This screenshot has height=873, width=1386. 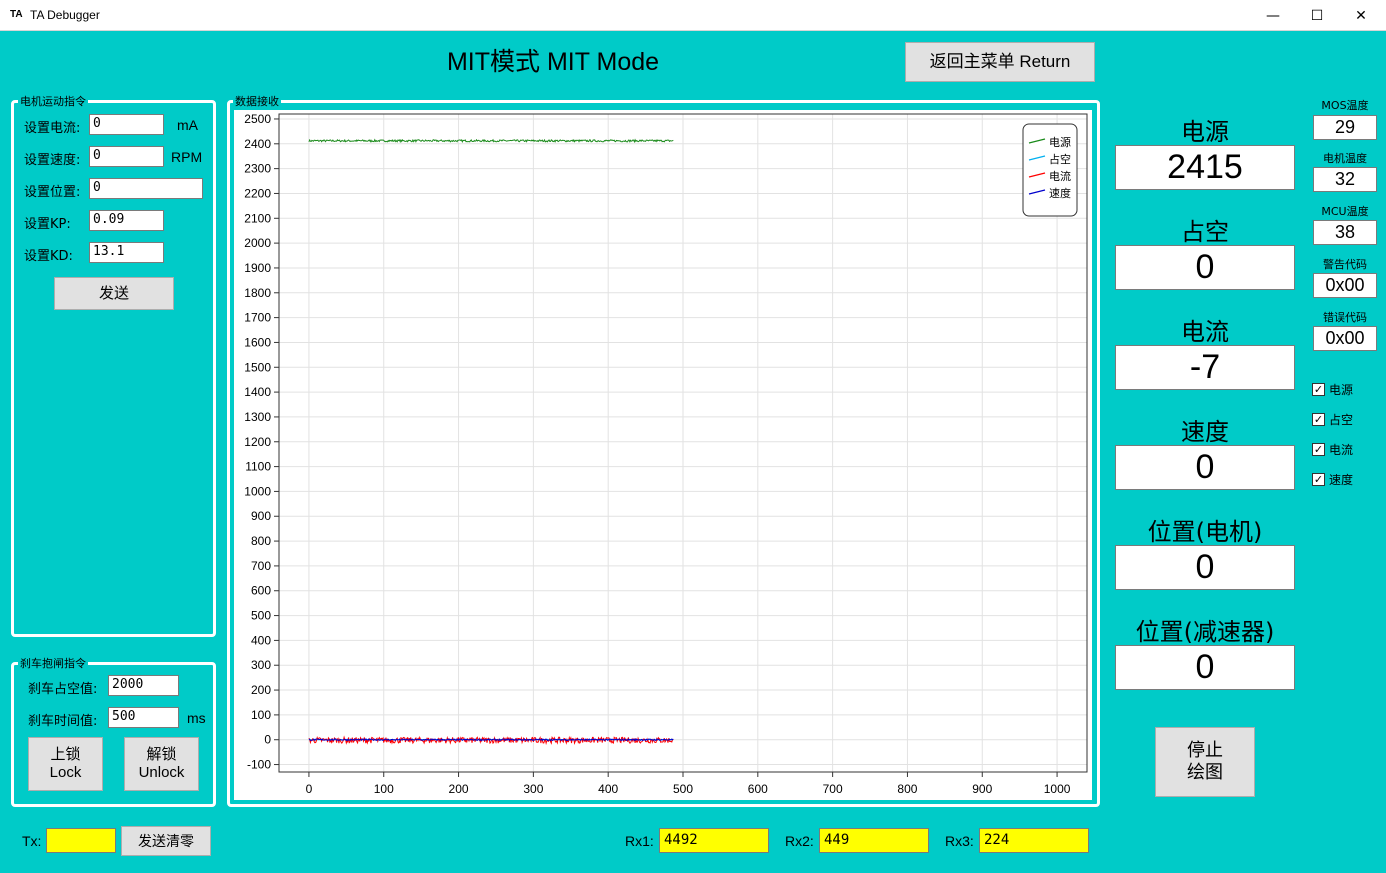 What do you see at coordinates (1000, 62) in the screenshot?
I see `return-button: 返回主菜单 Return` at bounding box center [1000, 62].